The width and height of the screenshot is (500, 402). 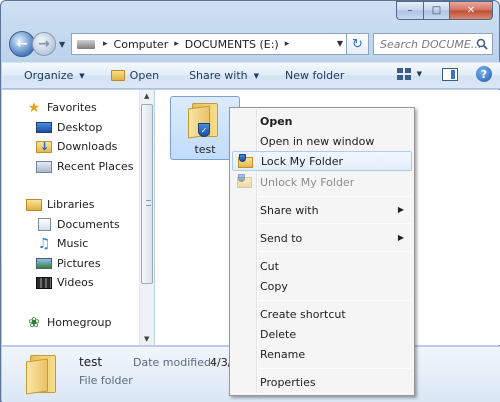 What do you see at coordinates (484, 74) in the screenshot?
I see `help-icon: ?` at bounding box center [484, 74].